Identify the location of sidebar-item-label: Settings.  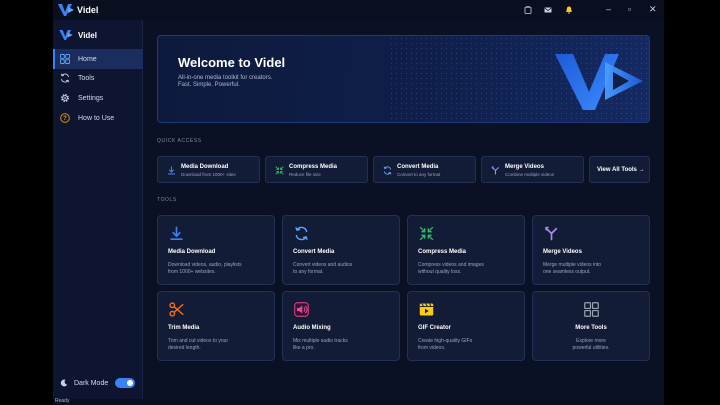
(91, 98).